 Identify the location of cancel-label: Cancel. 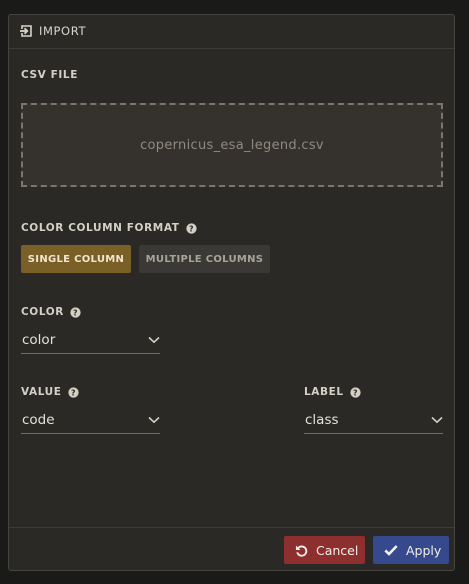
(337, 550).